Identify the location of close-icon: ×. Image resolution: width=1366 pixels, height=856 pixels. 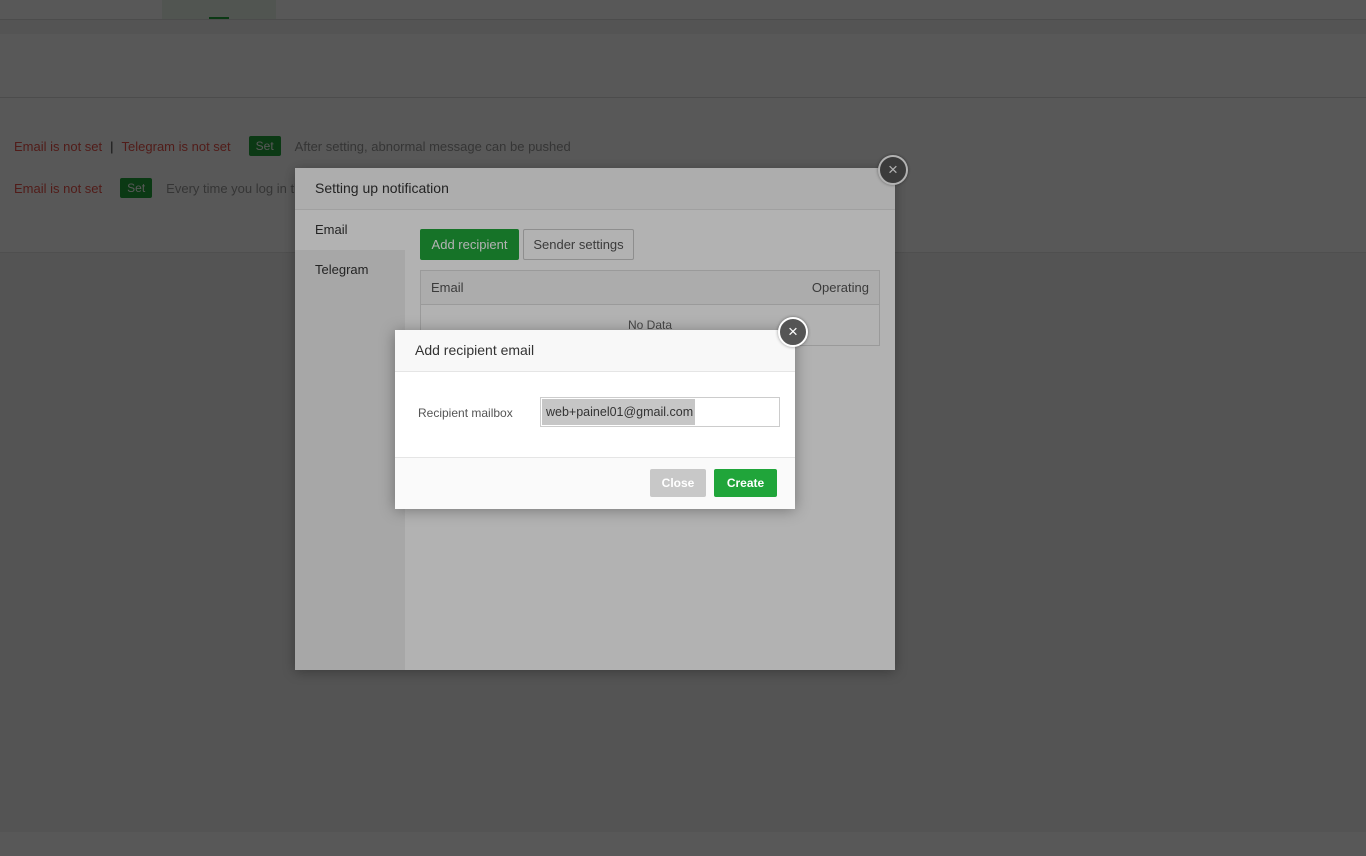
(793, 332).